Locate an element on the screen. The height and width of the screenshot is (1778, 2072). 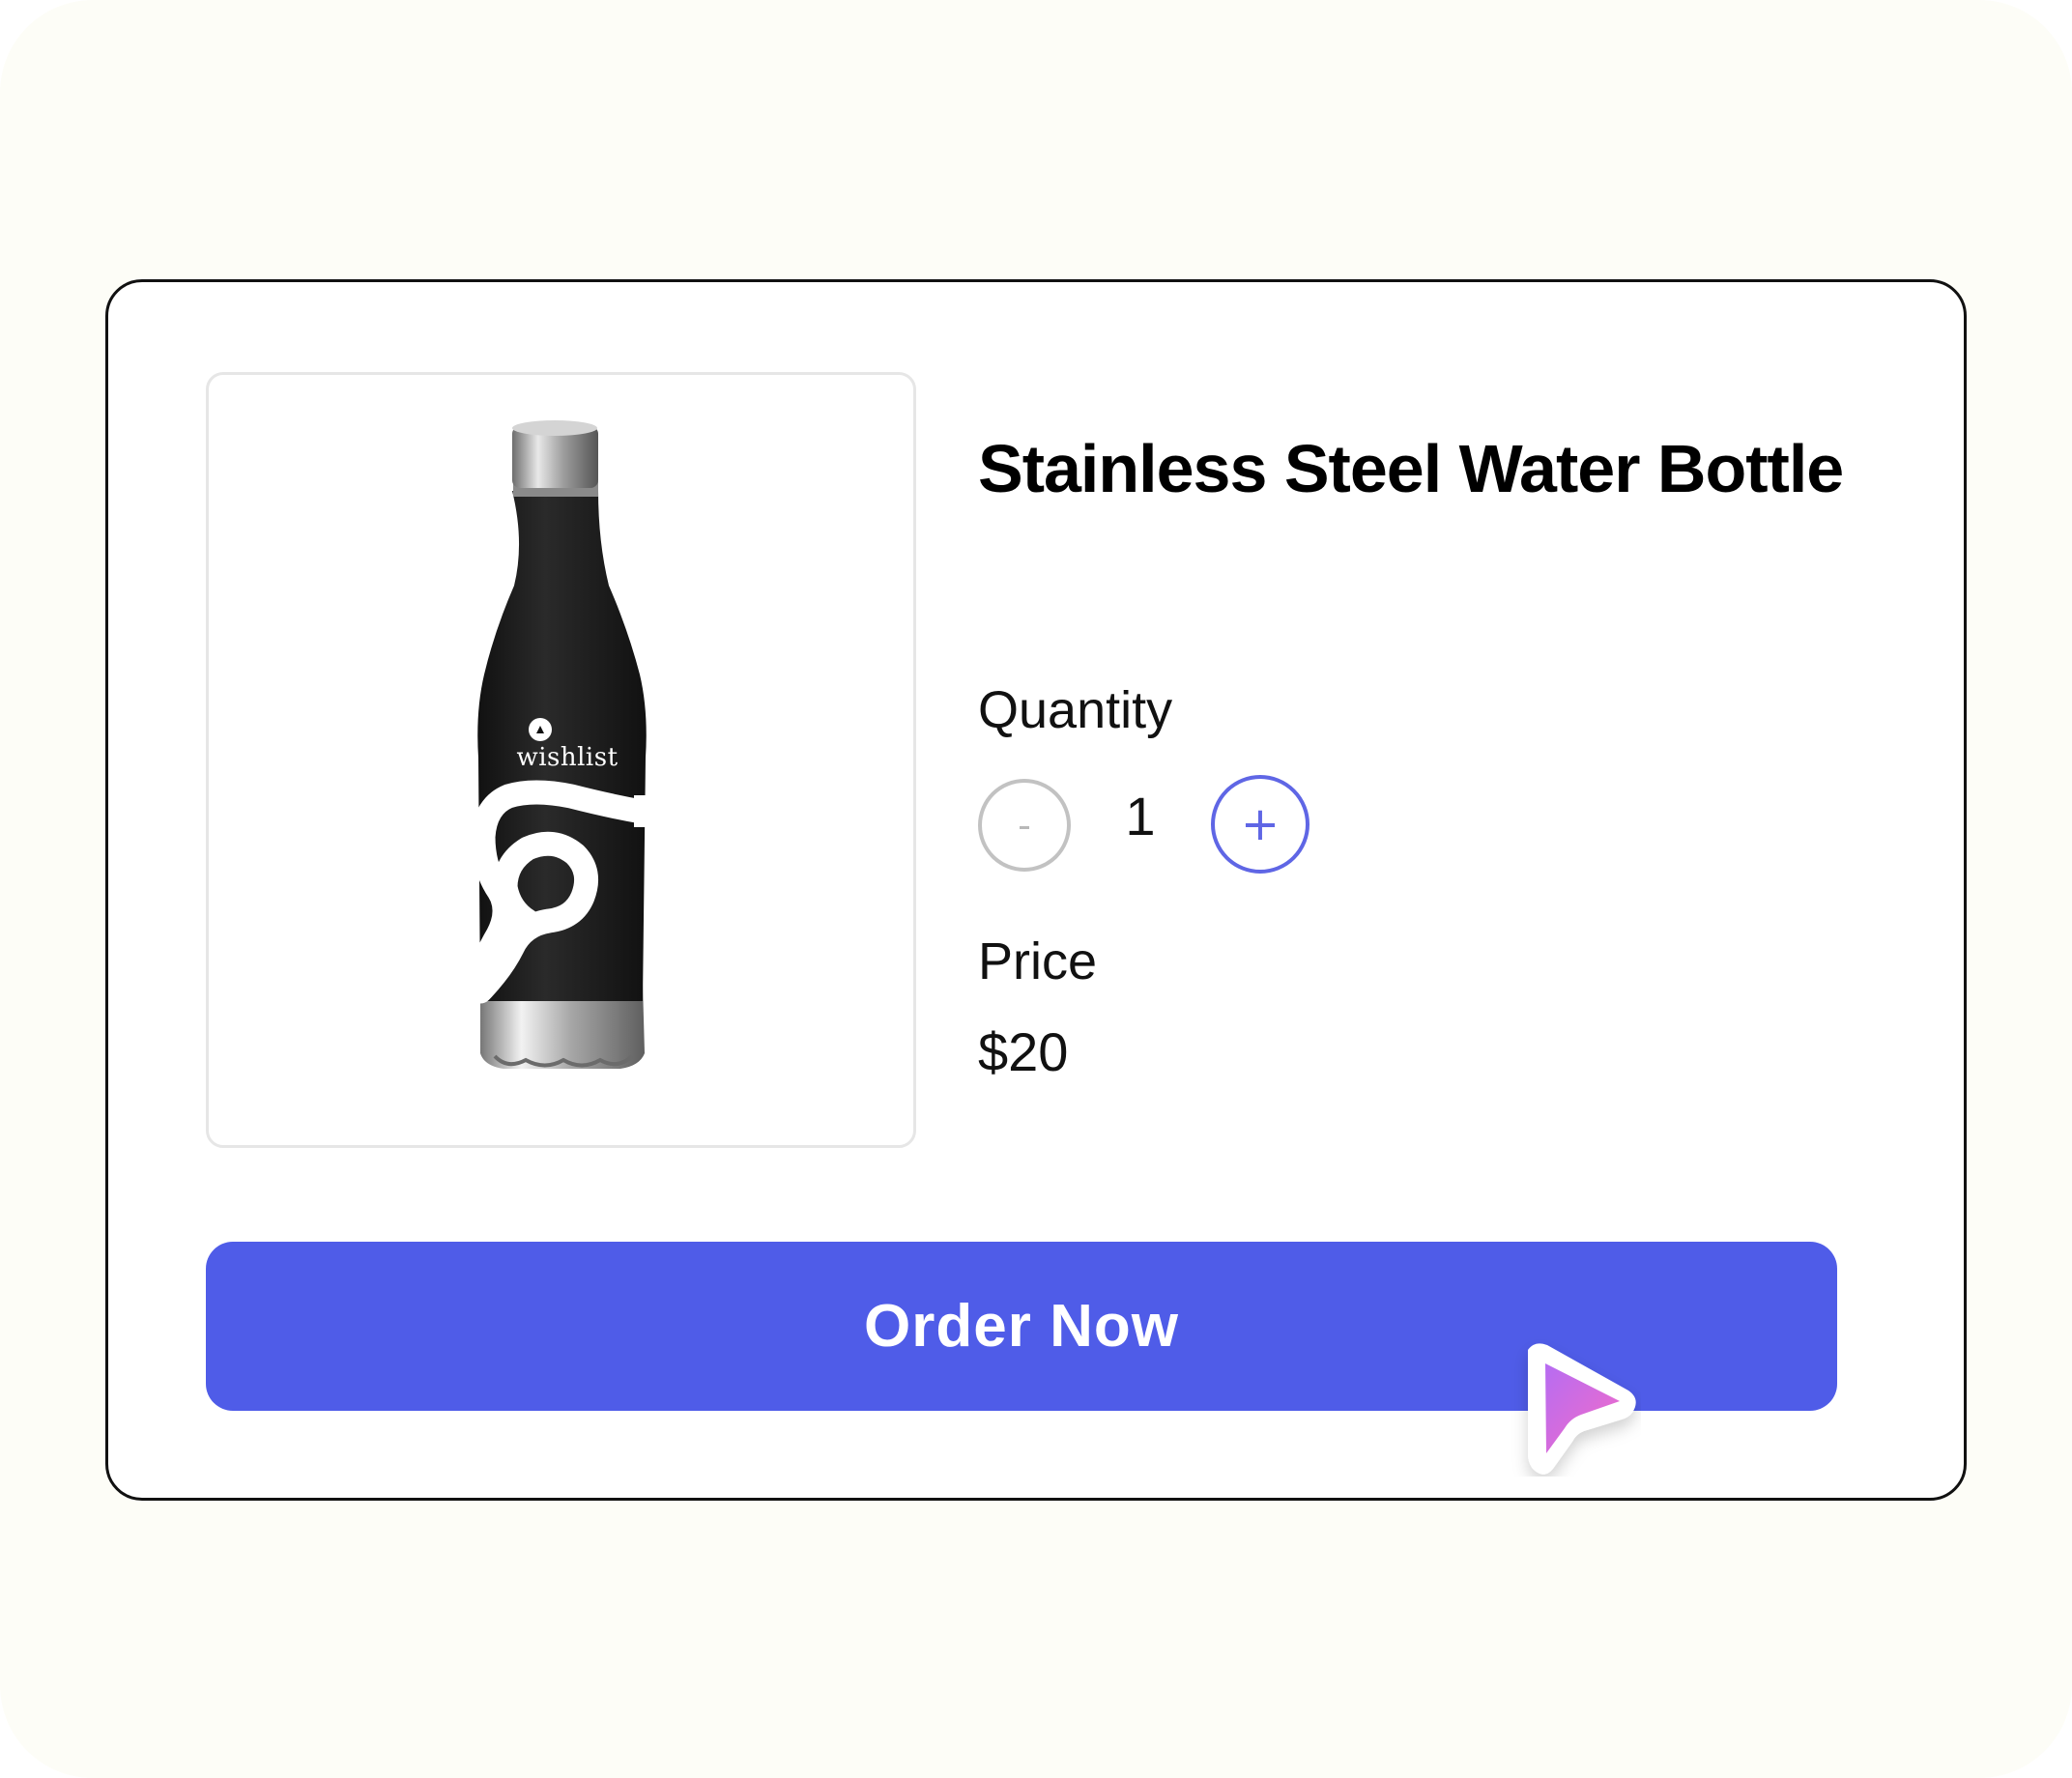
price-value: $20 is located at coordinates (1023, 1051).